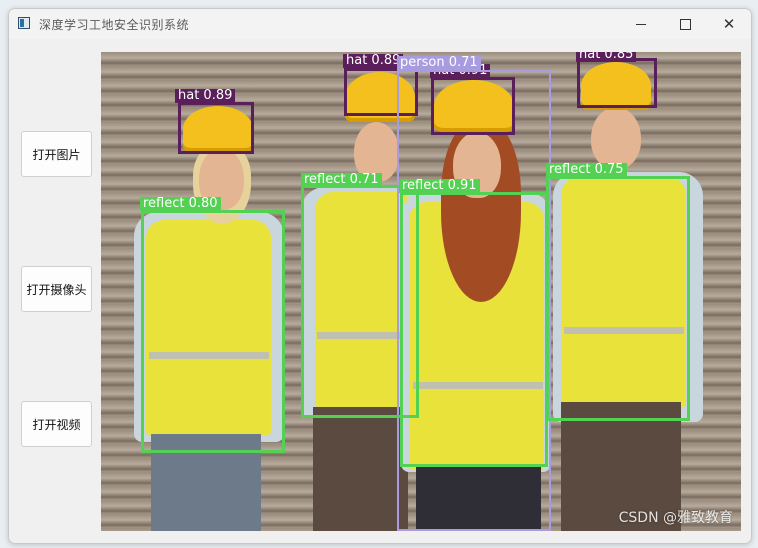 The image size is (758, 548). I want to click on close-icon: ✕, so click(729, 23).